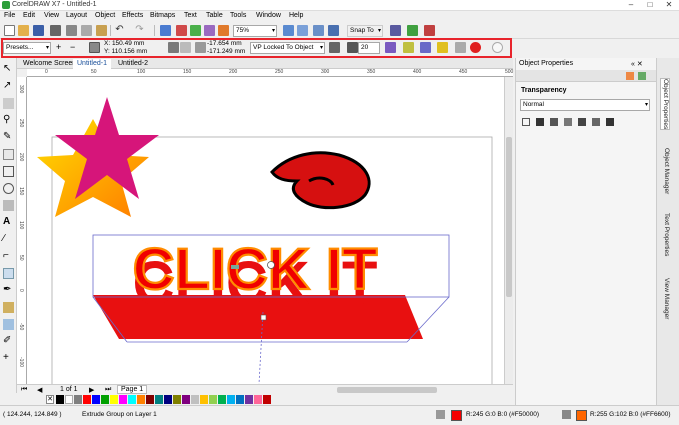  What do you see at coordinates (50, 399) in the screenshot?
I see `no-color-swatch: ✕` at bounding box center [50, 399].